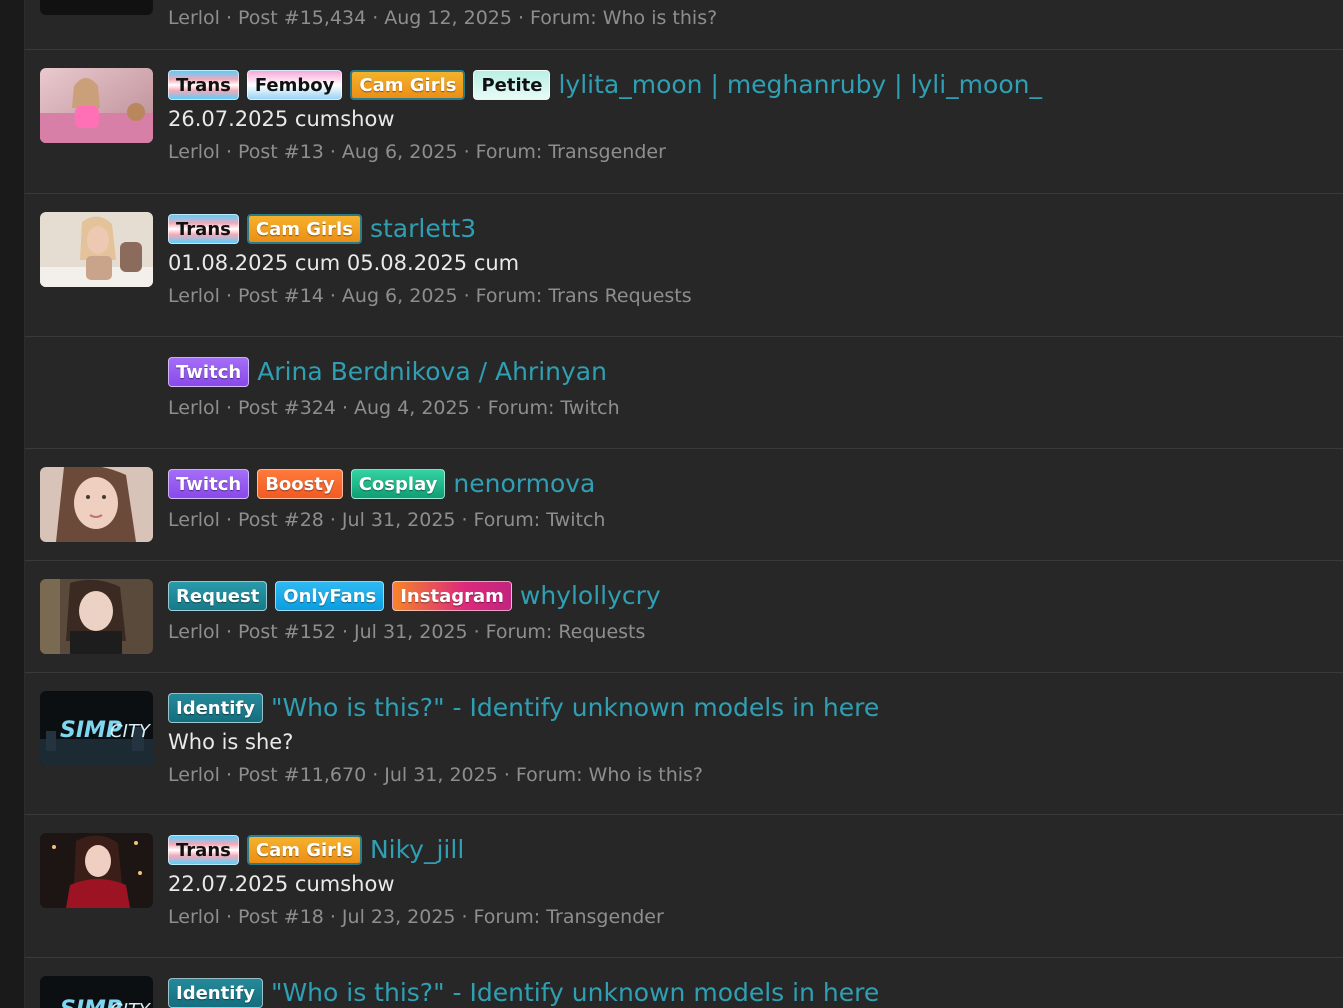  I want to click on post-link: Post #11,670, so click(302, 775).